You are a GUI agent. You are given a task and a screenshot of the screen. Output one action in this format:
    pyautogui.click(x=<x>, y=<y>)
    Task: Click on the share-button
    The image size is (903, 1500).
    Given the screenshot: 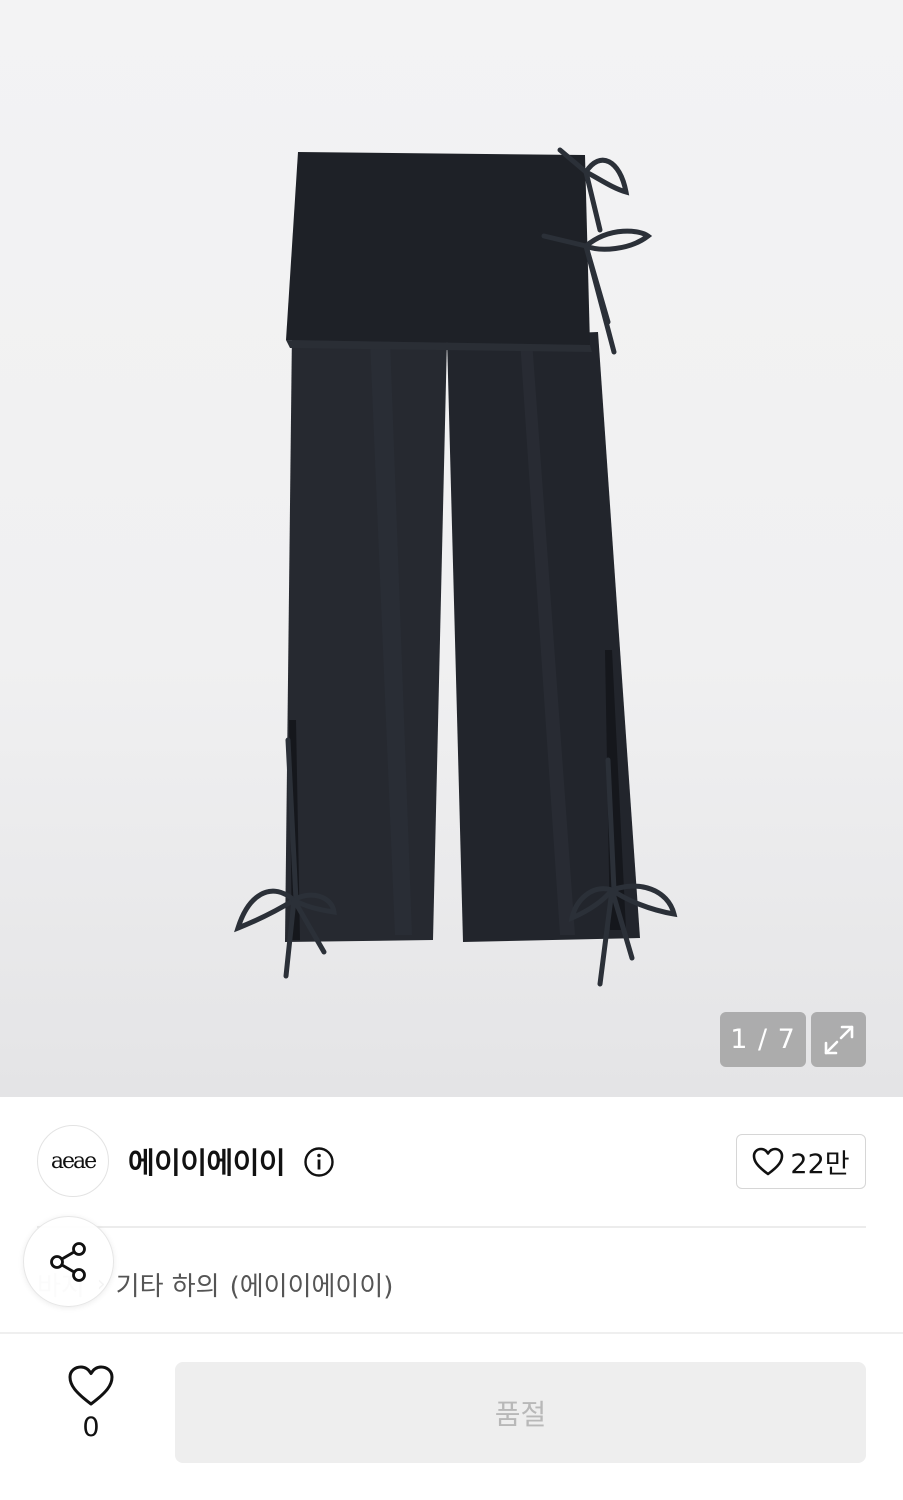 What is the action you would take?
    pyautogui.click(x=68, y=1261)
    